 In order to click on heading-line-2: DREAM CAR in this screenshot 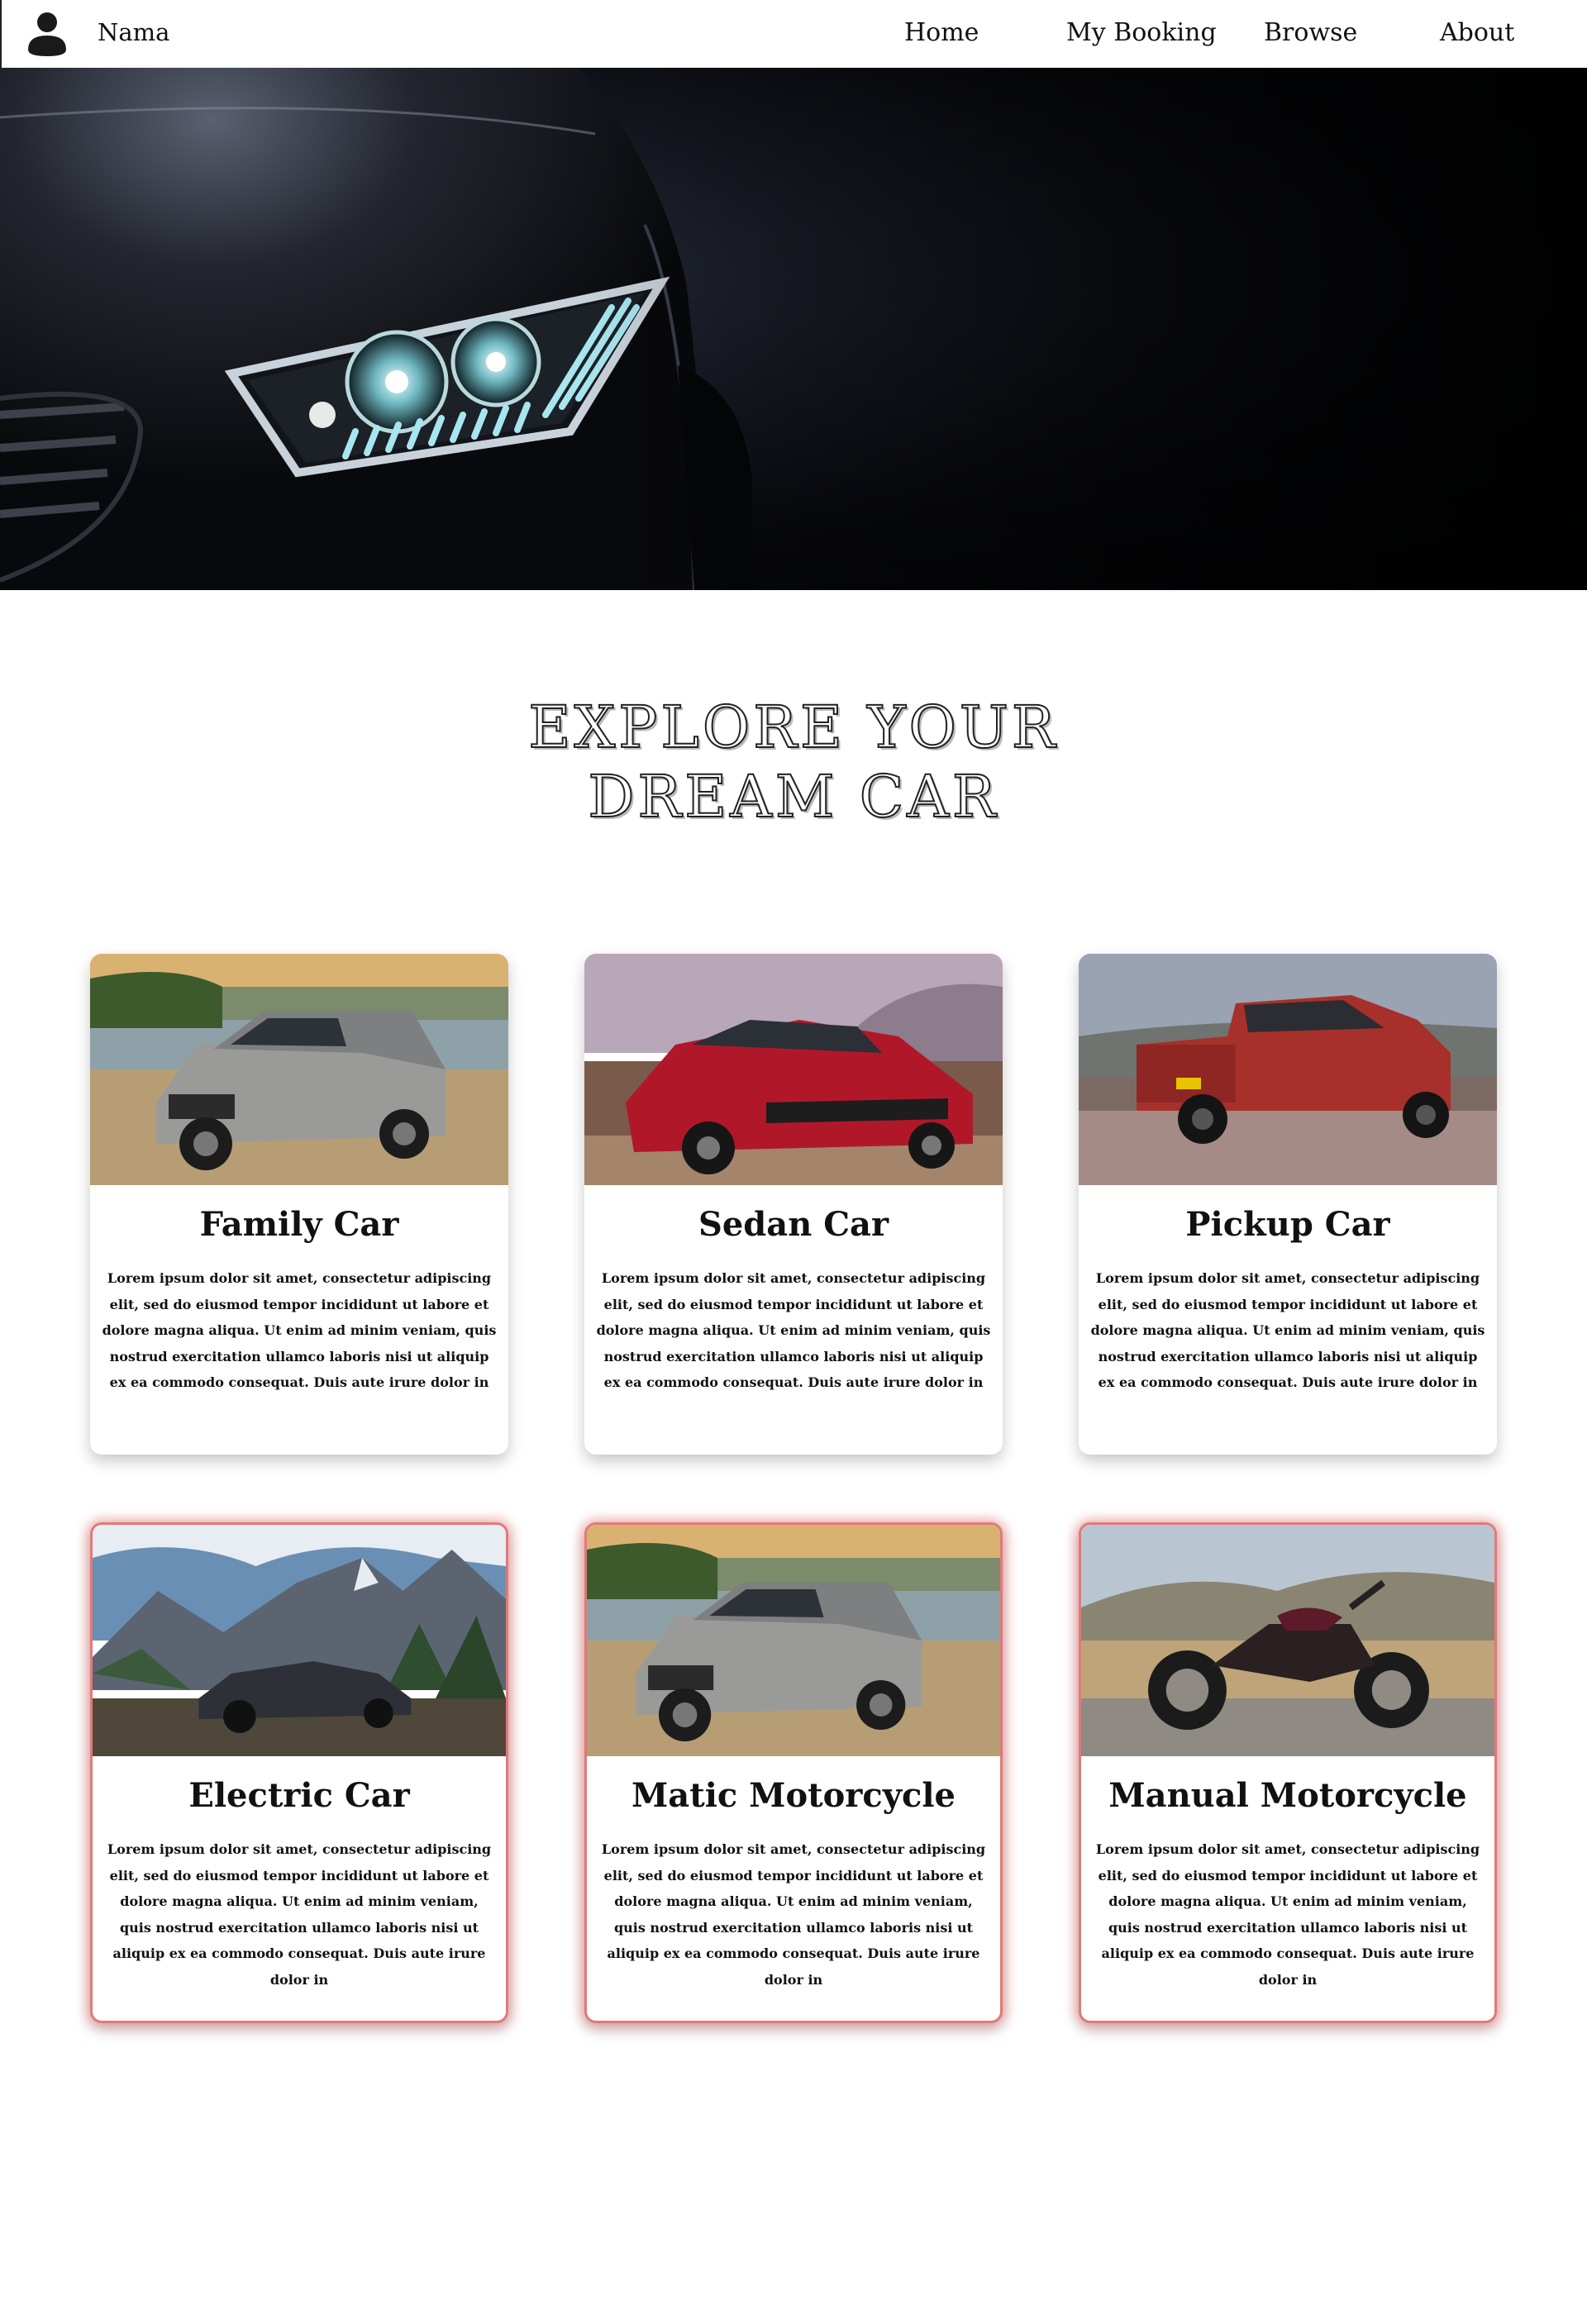, I will do `click(793, 796)`.